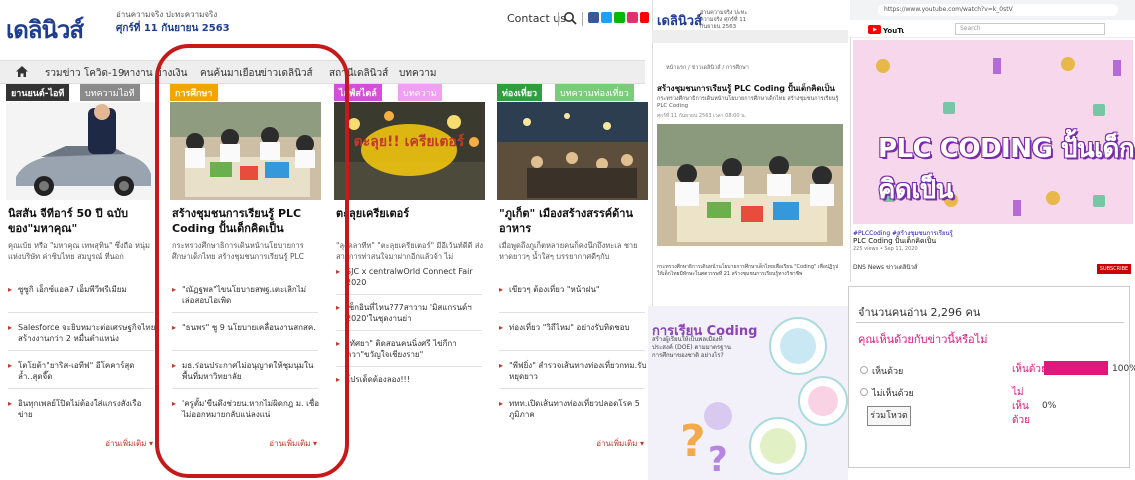 The image size is (1135, 480). I want to click on url-bar: https://www.youtube.com/watch?v=k_0stV, so click(998, 10).